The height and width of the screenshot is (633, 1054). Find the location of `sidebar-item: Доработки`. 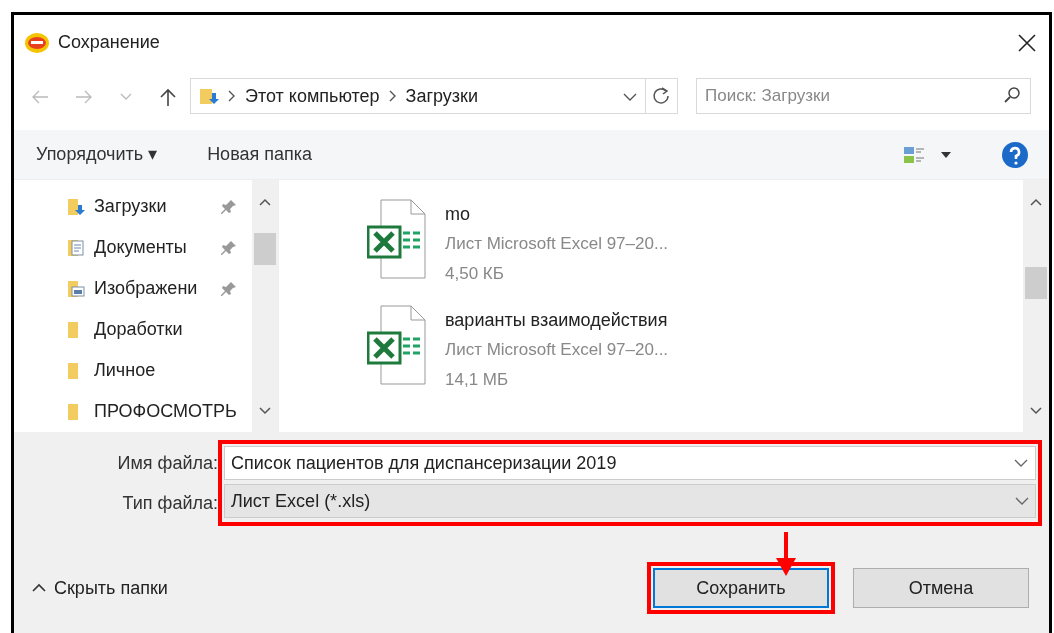

sidebar-item: Доработки is located at coordinates (133, 329).